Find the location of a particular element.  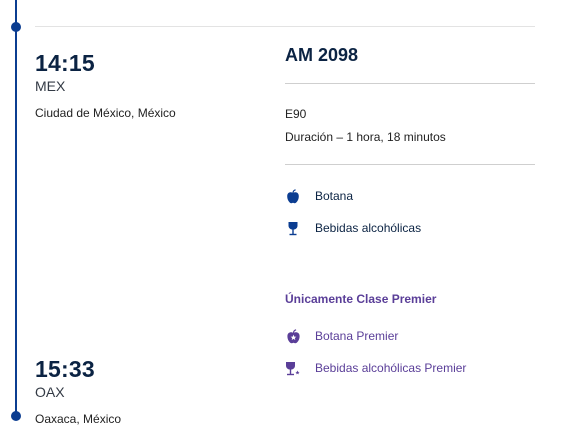

amenity-premier-snack: Botana Premier is located at coordinates (341, 336).